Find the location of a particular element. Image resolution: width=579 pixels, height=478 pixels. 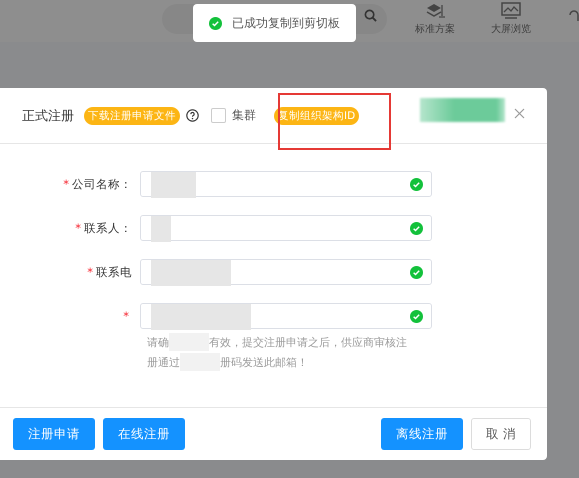

help-icon is located at coordinates (192, 115).